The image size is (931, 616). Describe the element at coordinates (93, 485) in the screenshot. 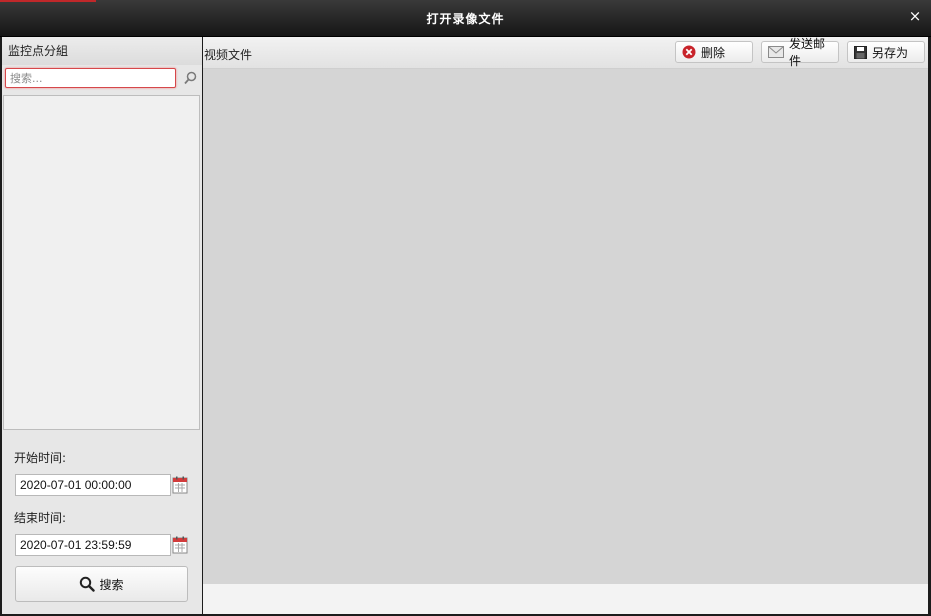

I see `start-time-field: 2020-07-01 00:00:00` at that location.